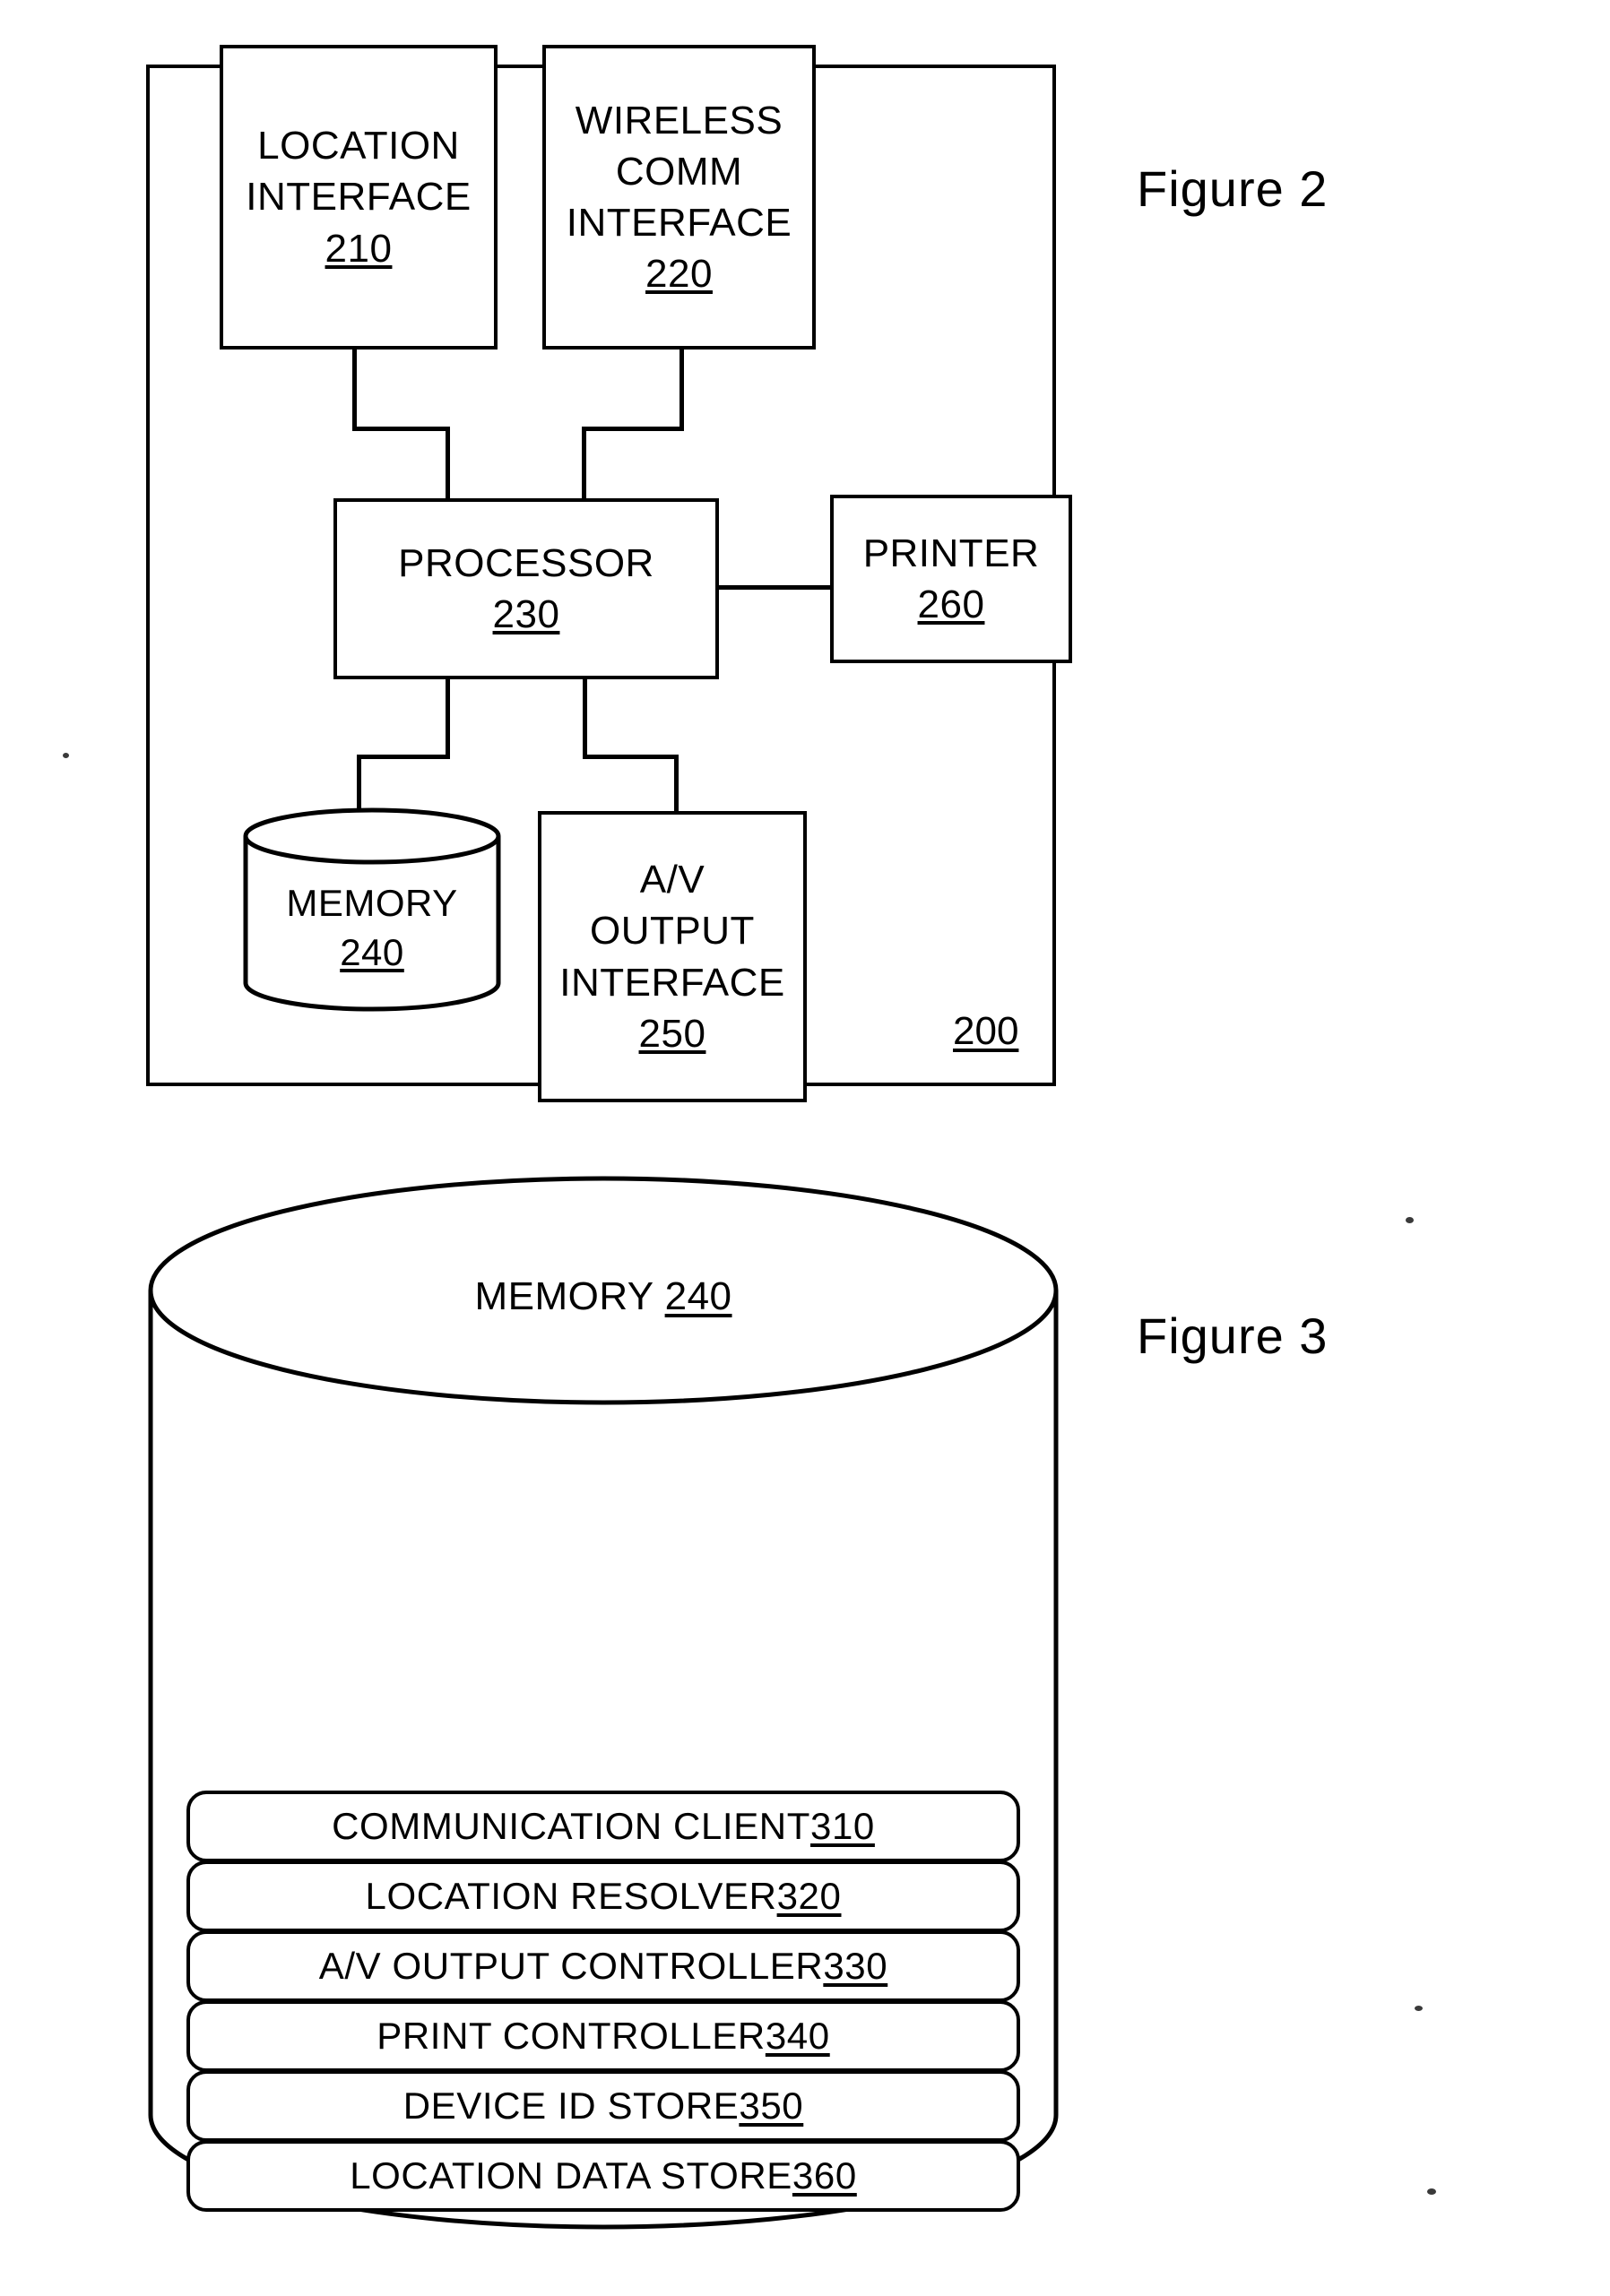 This screenshot has width=1610, height=2296. Describe the element at coordinates (771, 2106) in the screenshot. I see `row-device-id-store-ref: 350` at that location.